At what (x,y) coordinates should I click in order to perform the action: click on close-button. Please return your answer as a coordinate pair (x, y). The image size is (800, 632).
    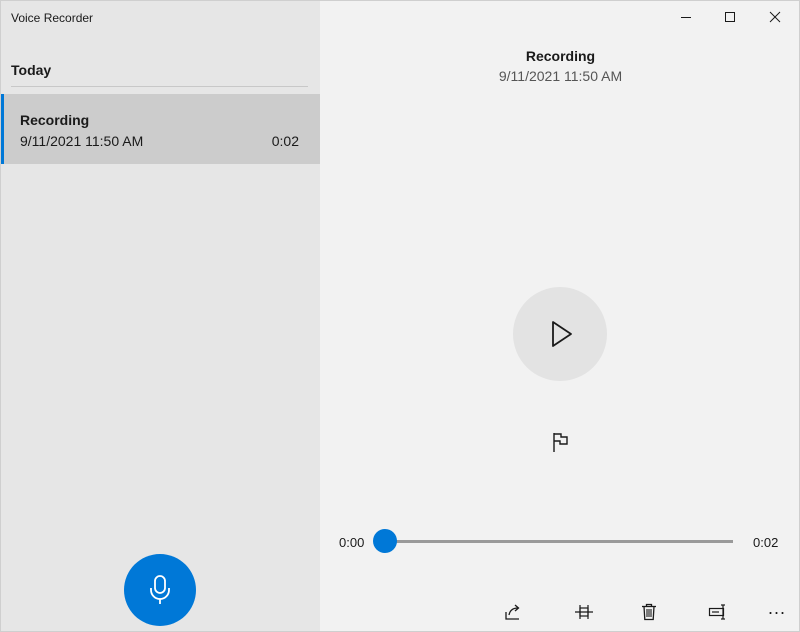
    Looking at the image, I should click on (775, 17).